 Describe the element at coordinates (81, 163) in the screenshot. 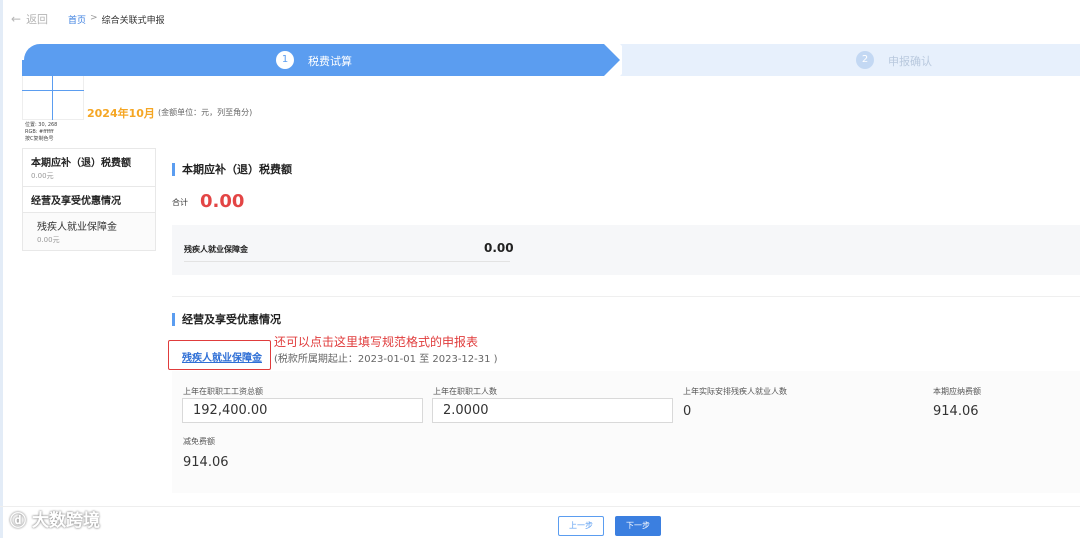

I see `sidebar-item-title: 本期应补（退）税费额` at that location.